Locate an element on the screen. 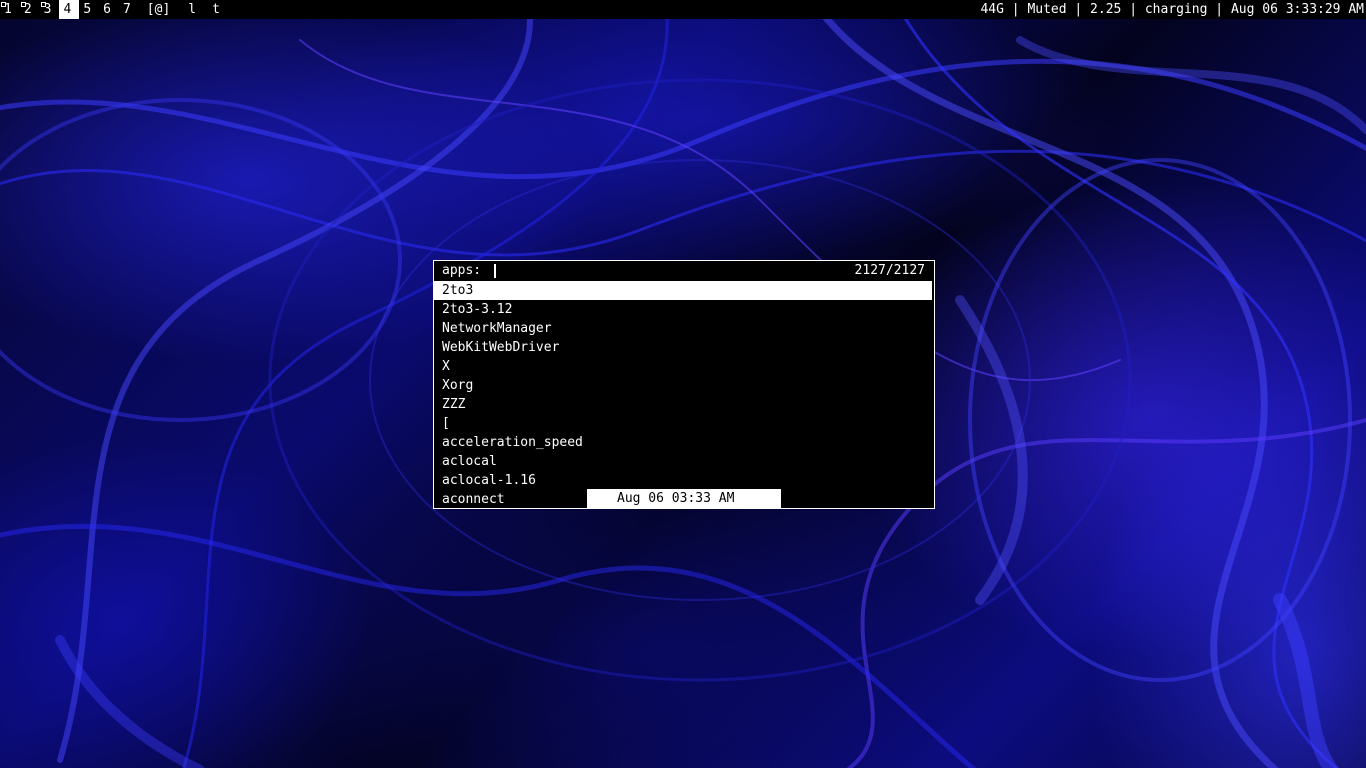  tag-4: 4 is located at coordinates (69, 9).